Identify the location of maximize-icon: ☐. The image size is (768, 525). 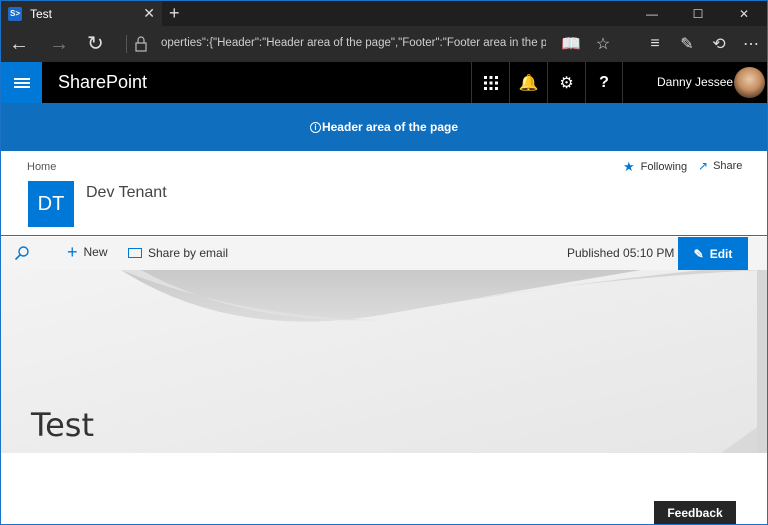
(698, 13).